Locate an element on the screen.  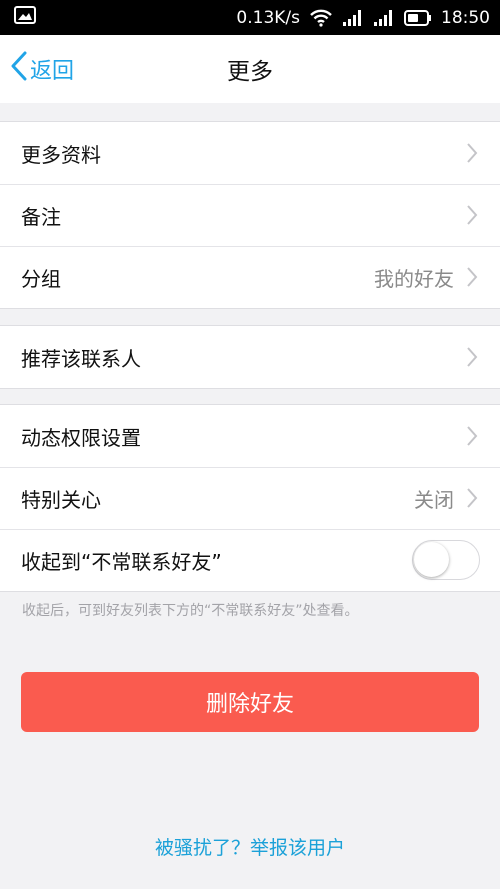
status-bar: 0.13K/s 18:50 is located at coordinates (250, 17).